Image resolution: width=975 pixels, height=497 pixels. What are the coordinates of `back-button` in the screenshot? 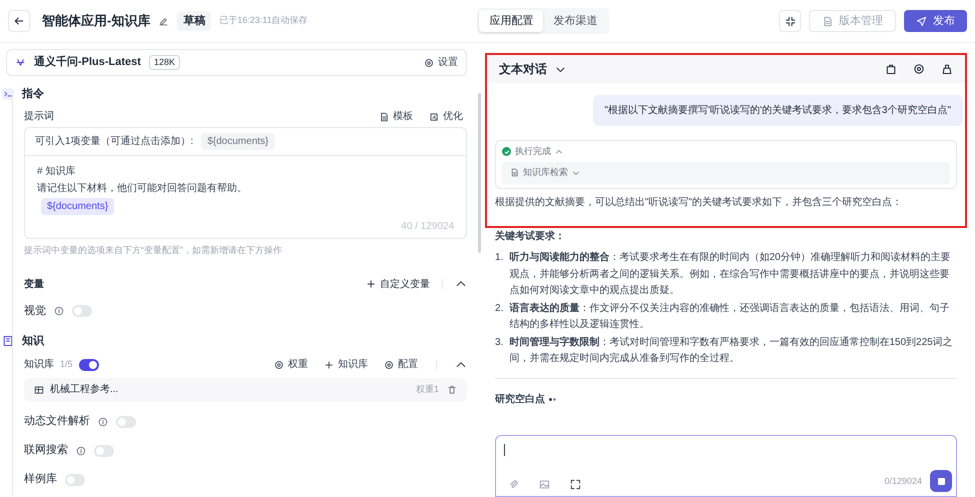 It's located at (19, 21).